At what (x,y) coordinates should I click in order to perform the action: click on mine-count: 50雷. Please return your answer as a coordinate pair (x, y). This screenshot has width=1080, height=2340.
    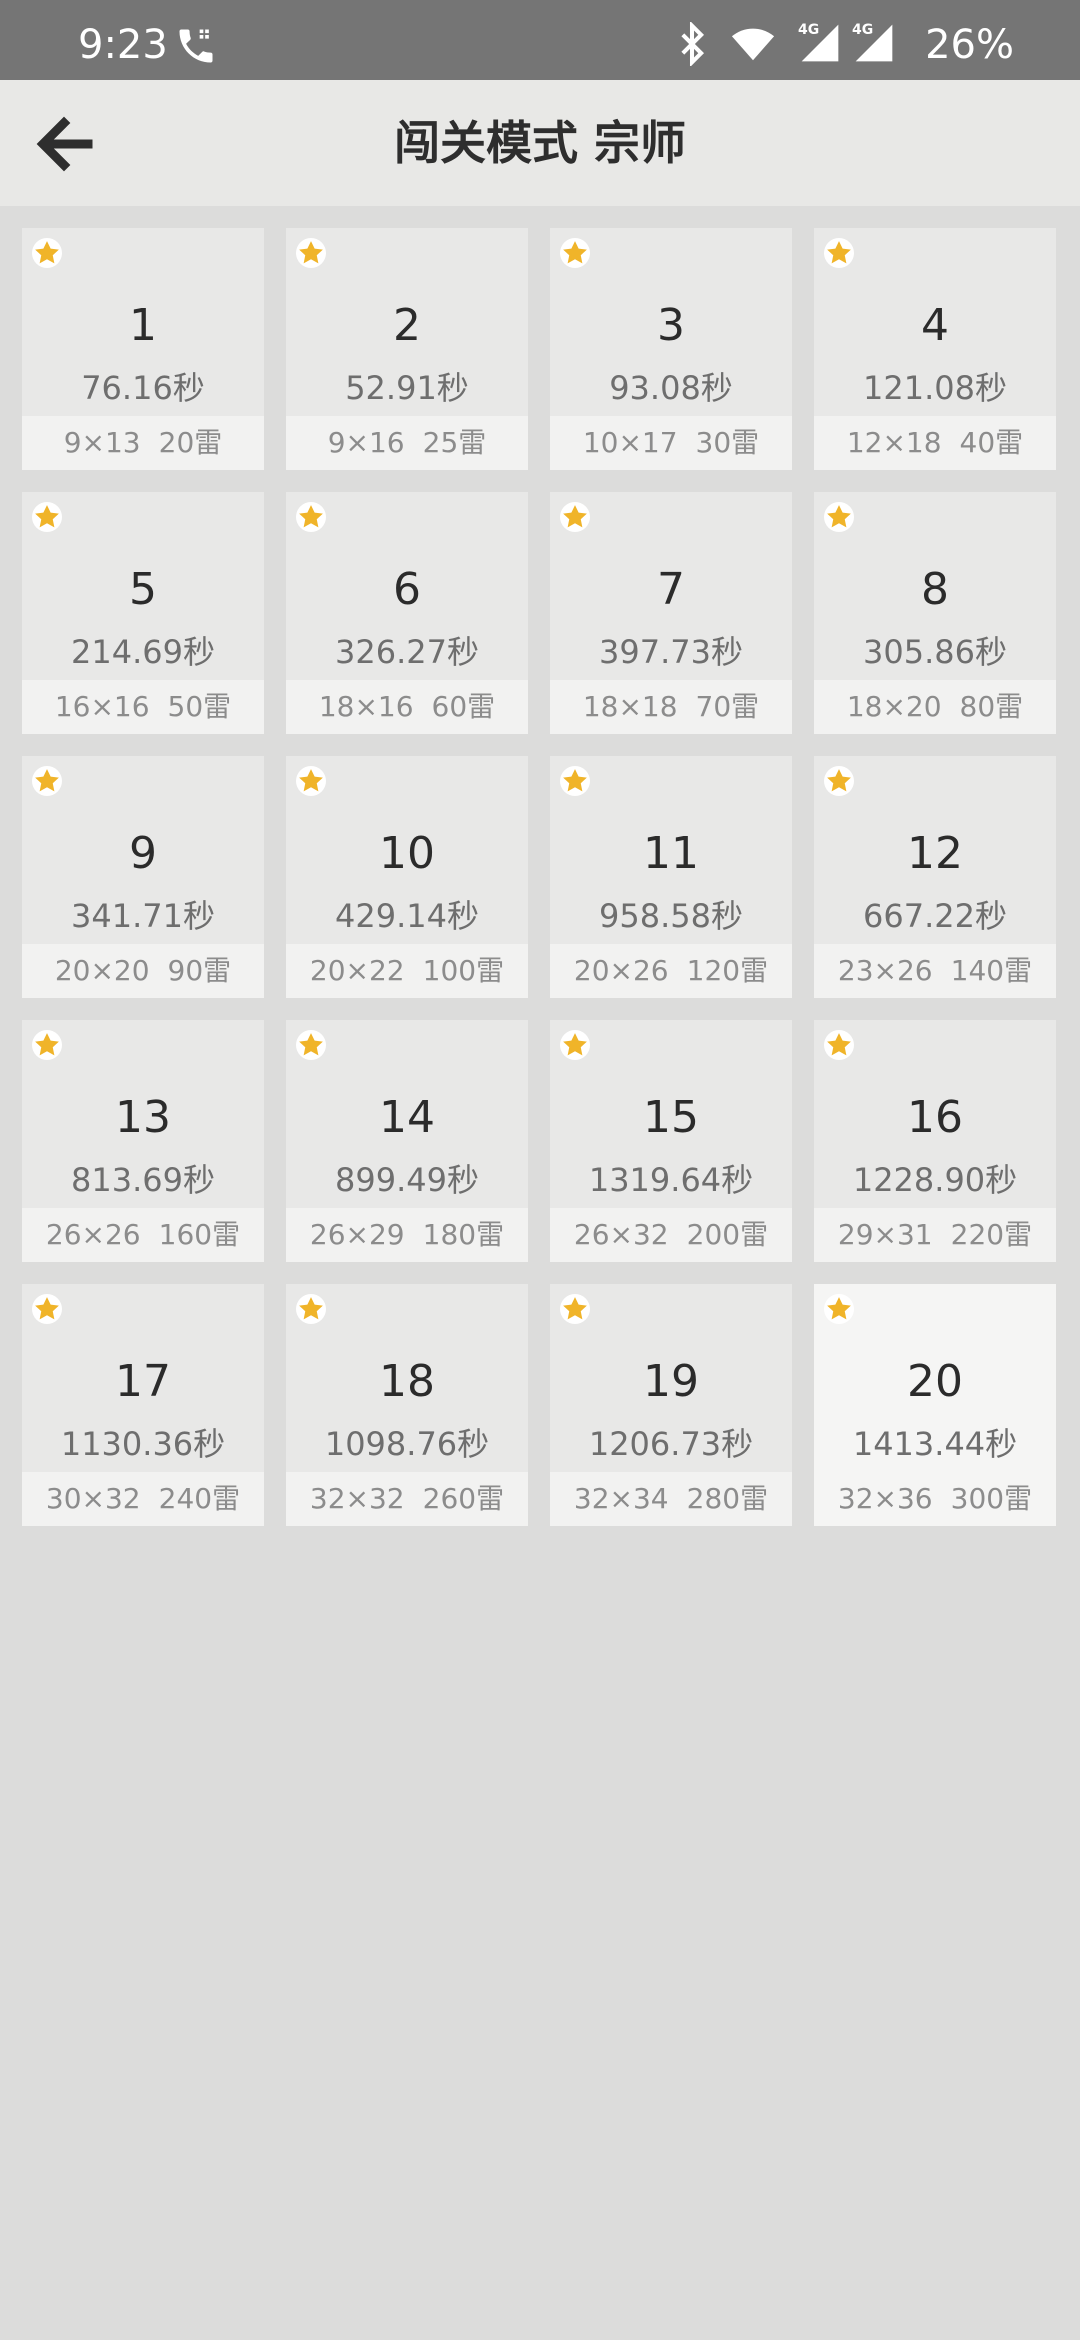
    Looking at the image, I should click on (199, 706).